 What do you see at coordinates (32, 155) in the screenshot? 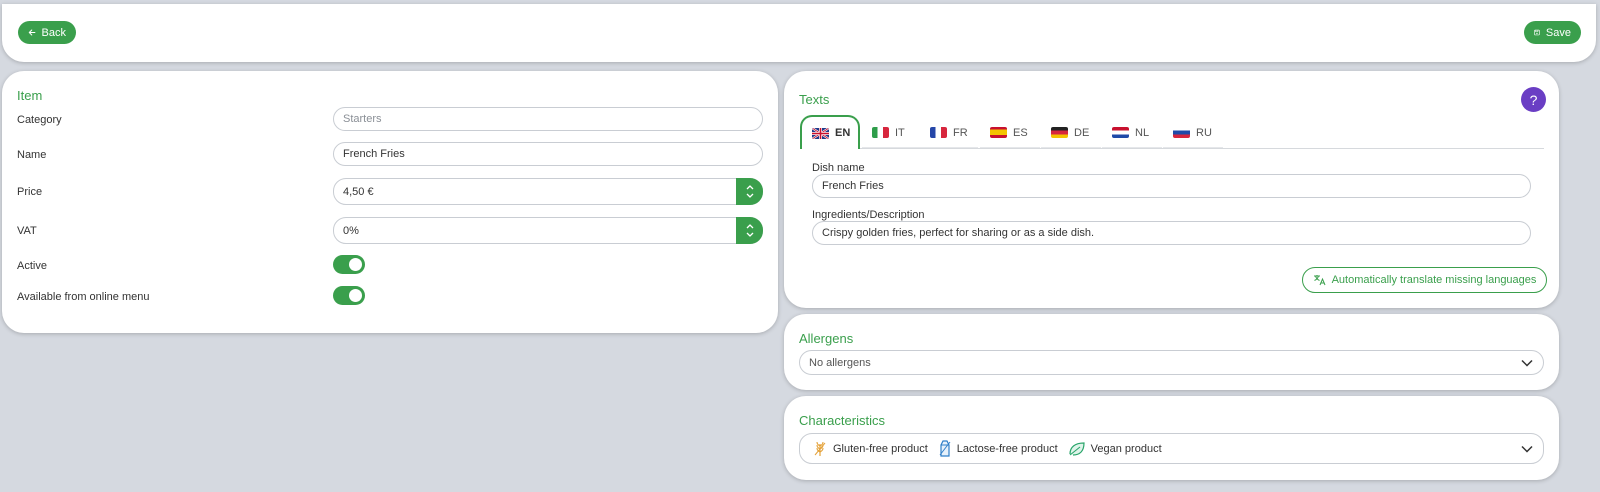
I see `name-label: Name` at bounding box center [32, 155].